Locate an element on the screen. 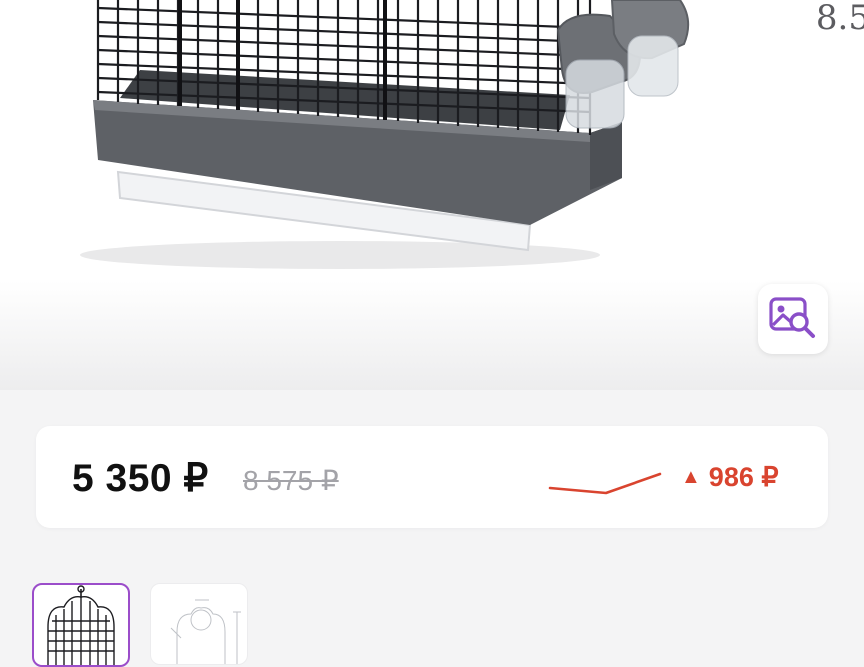  current-price: 5 350 ₽ is located at coordinates (140, 478).